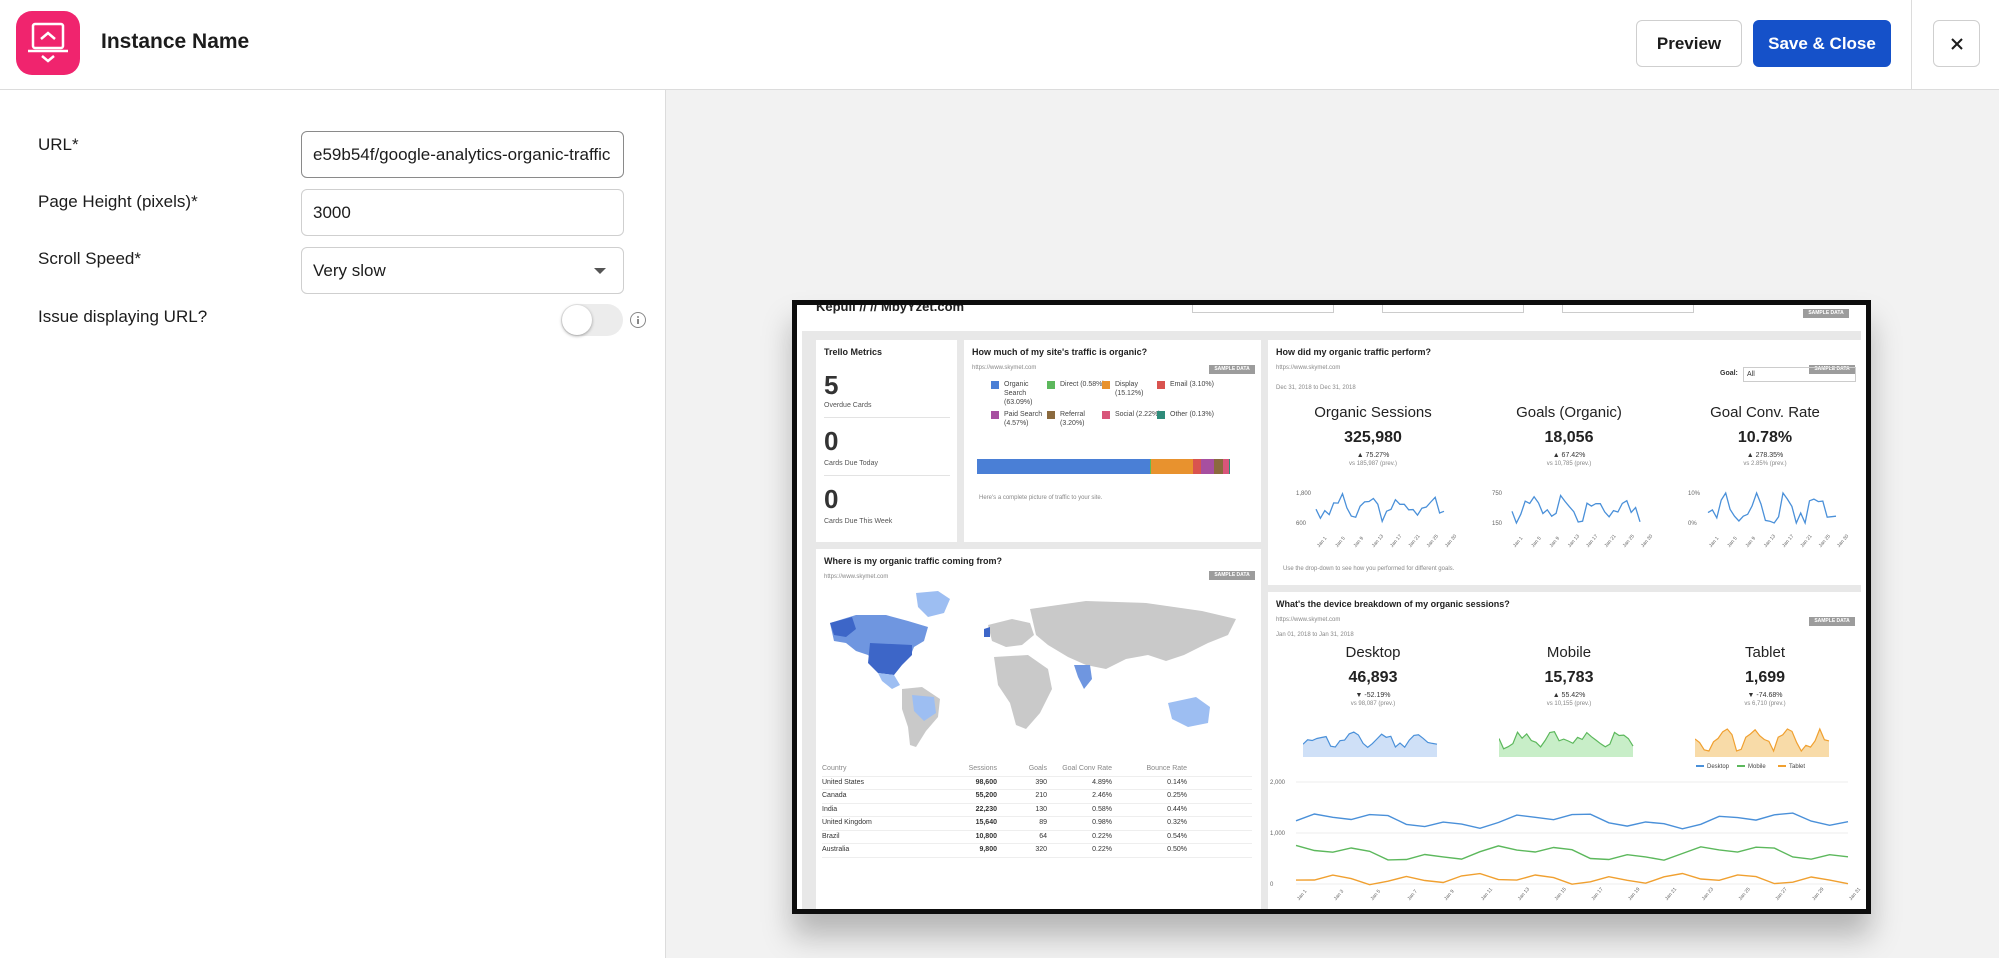  I want to click on organic-kpi-kt: Organic Sessions, so click(1373, 412).